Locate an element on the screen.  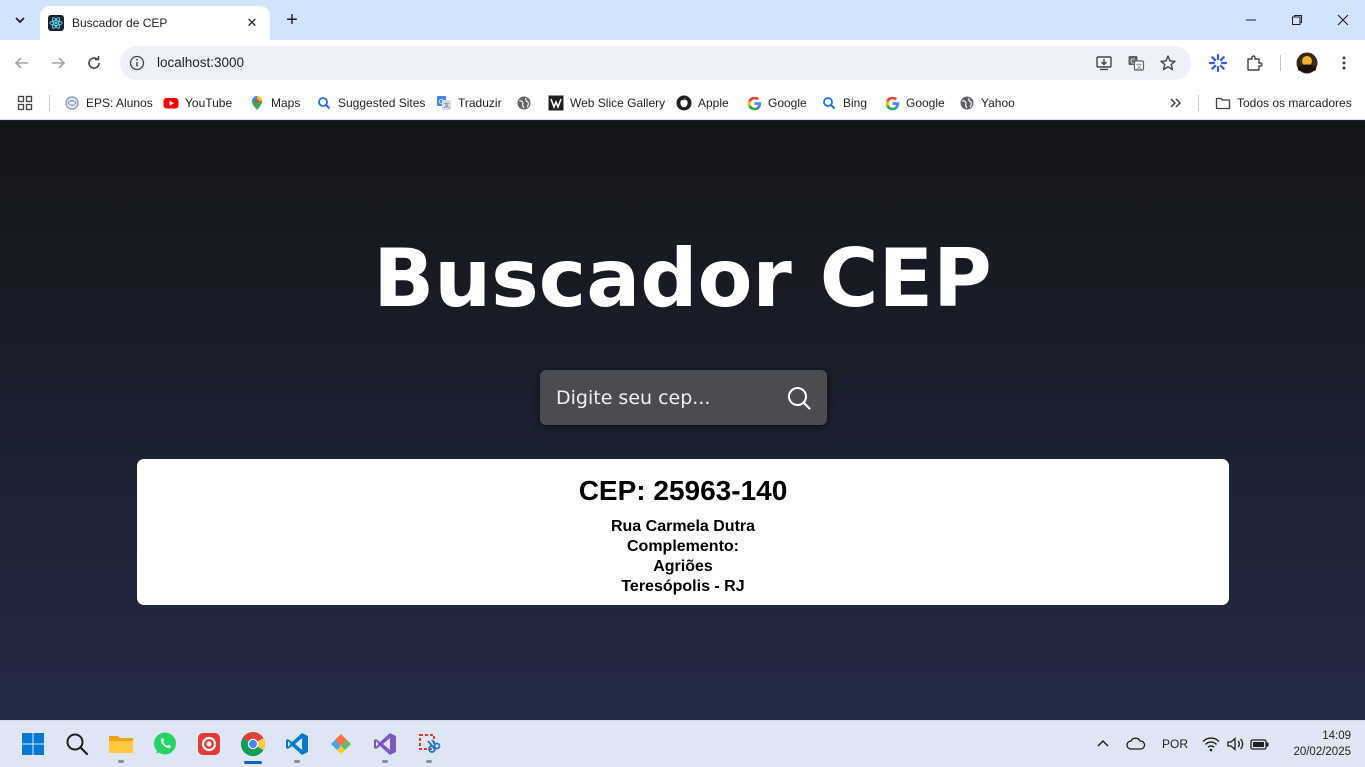
react-icon is located at coordinates (56, 23).